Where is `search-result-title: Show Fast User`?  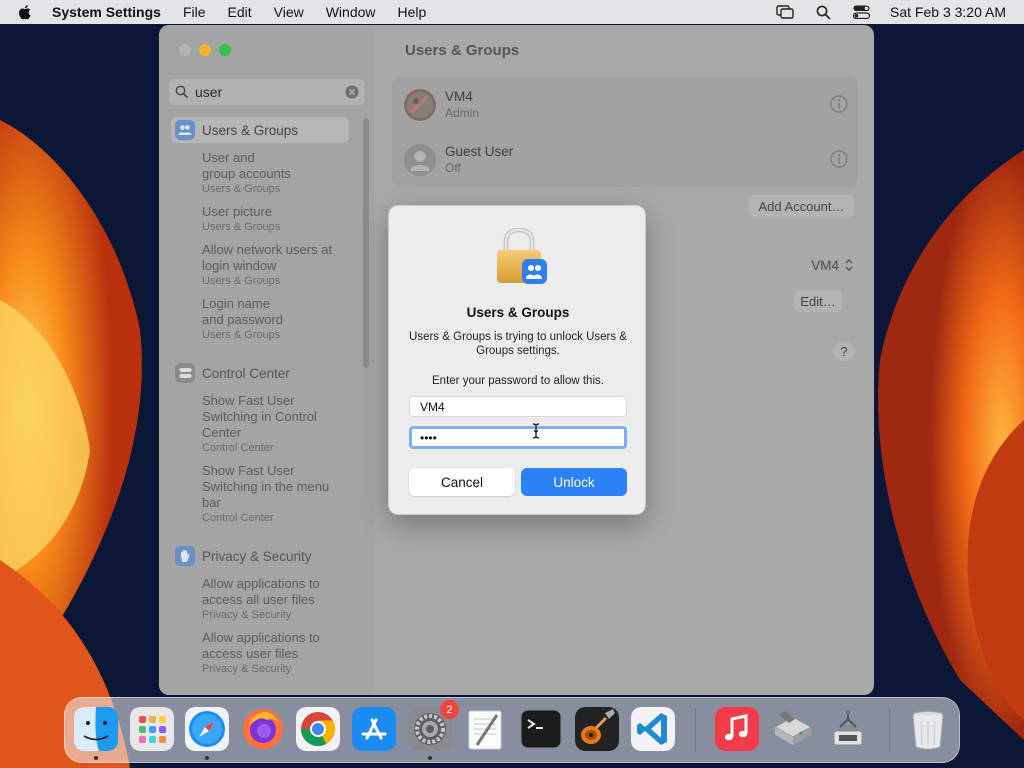
search-result-title: Show Fast User is located at coordinates (248, 400).